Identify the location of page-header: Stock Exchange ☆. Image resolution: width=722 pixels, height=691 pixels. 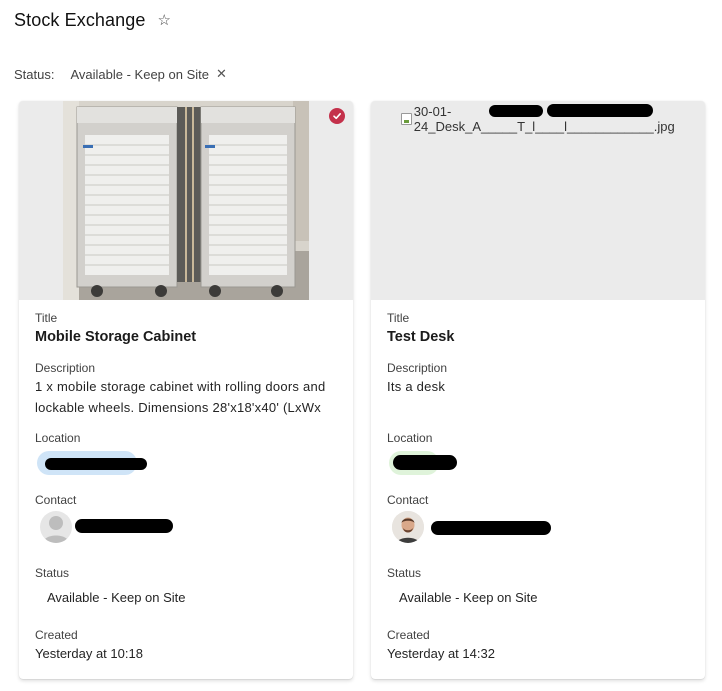
(92, 20).